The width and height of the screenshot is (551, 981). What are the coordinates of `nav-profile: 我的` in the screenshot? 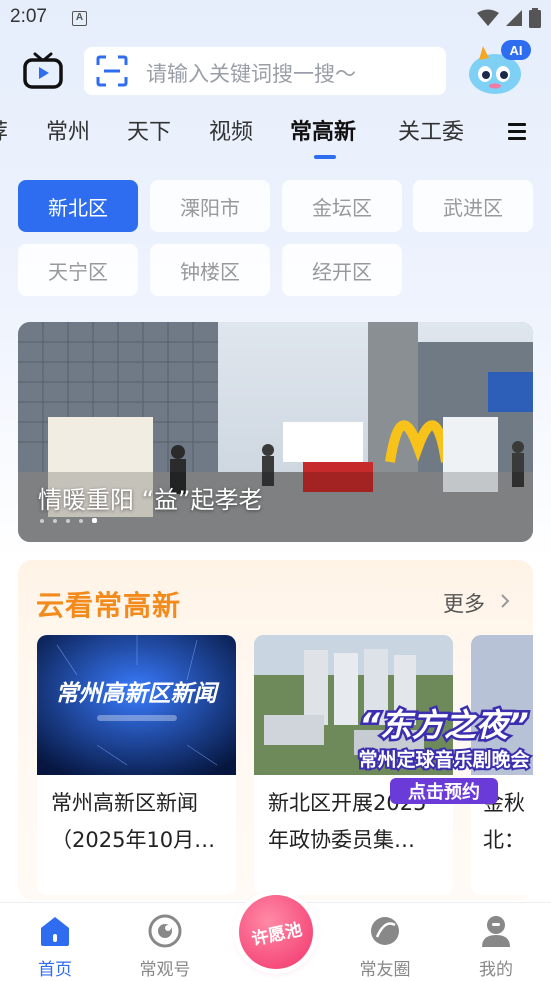 It's located at (496, 942).